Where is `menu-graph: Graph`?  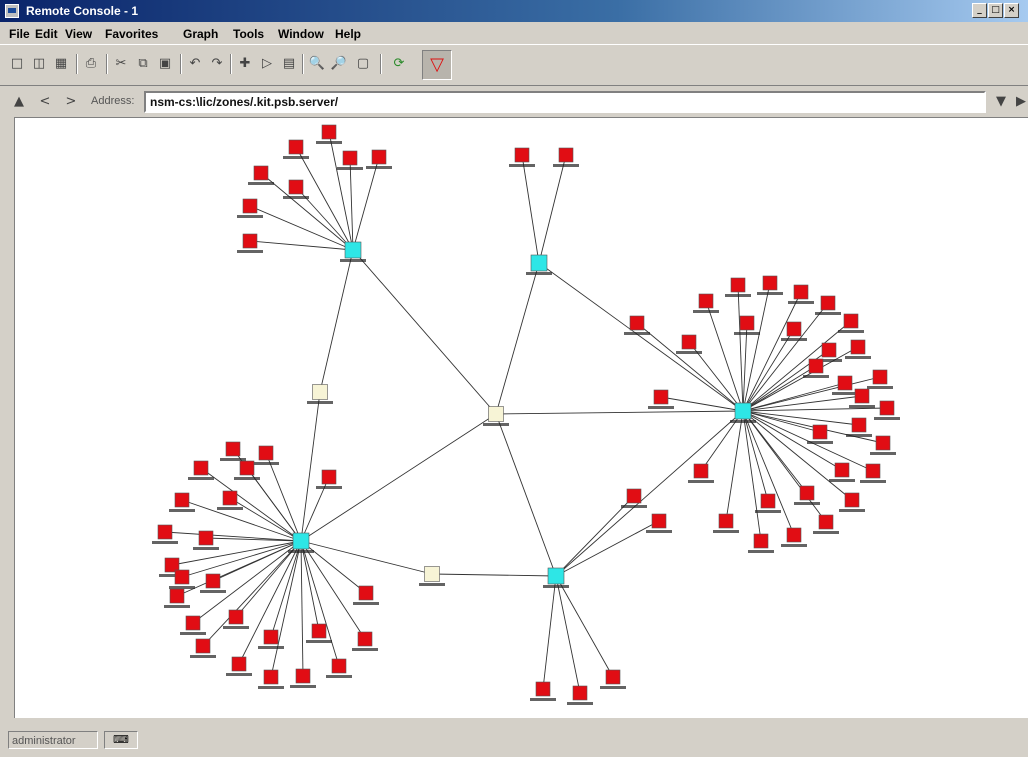 menu-graph: Graph is located at coordinates (200, 34).